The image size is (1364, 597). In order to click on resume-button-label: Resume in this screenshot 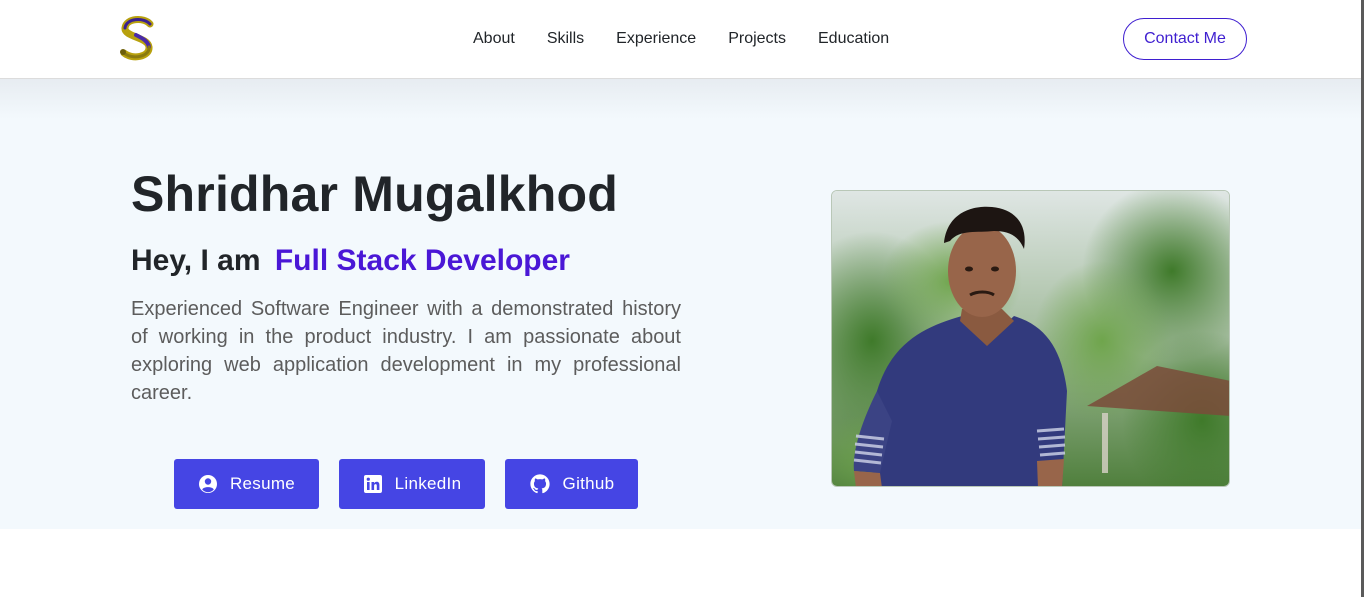, I will do `click(262, 483)`.